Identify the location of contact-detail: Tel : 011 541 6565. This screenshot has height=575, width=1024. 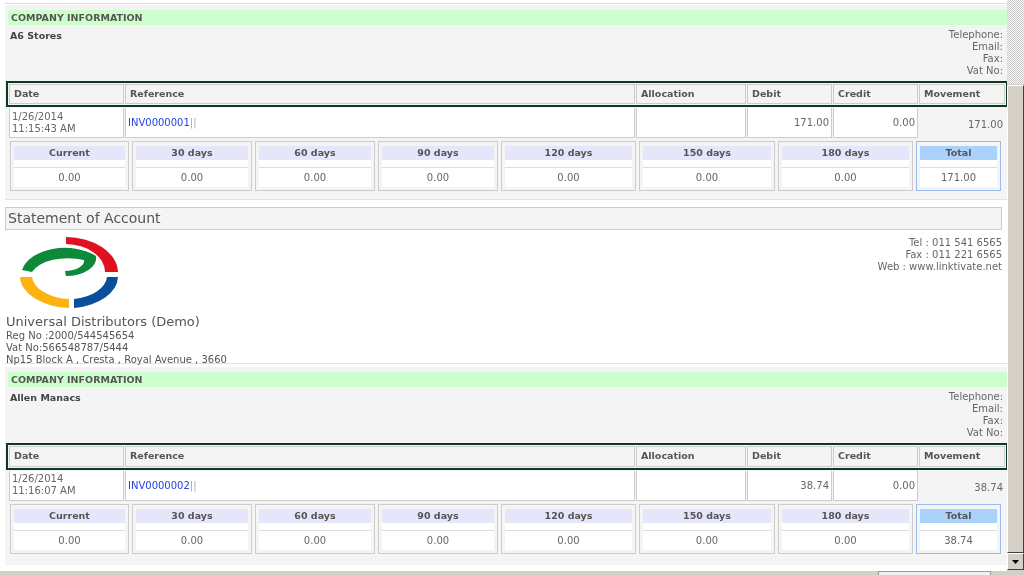
(955, 243).